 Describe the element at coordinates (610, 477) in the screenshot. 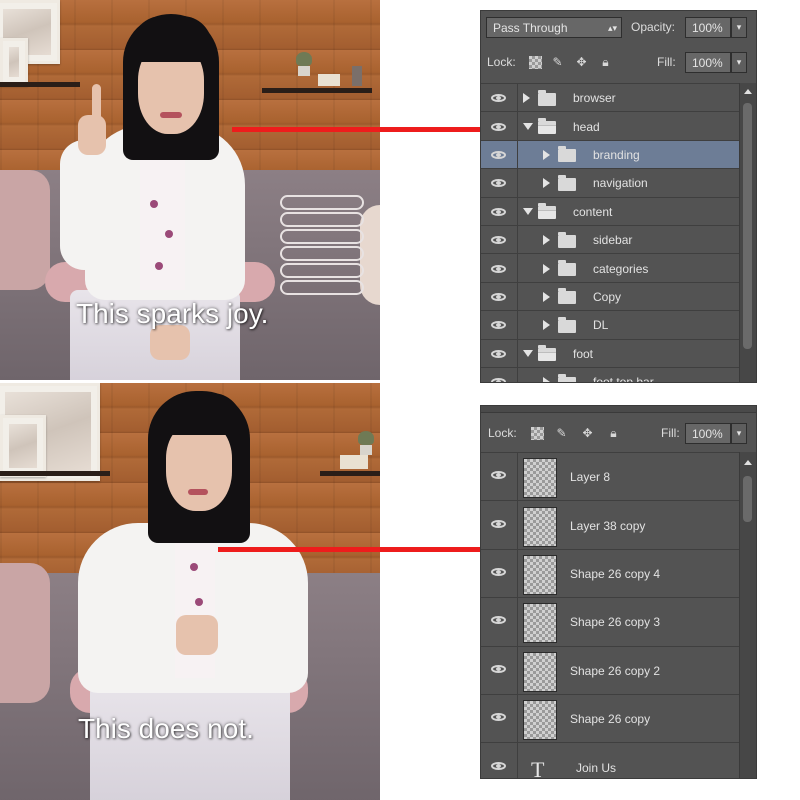

I see `layer-row: Layer 8` at that location.